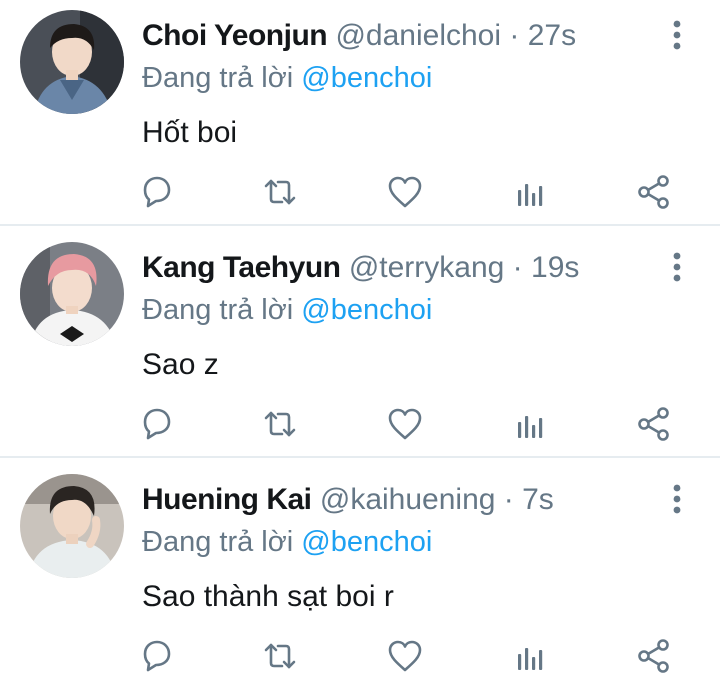  What do you see at coordinates (180, 364) in the screenshot?
I see `tweet-text: Sao z` at bounding box center [180, 364].